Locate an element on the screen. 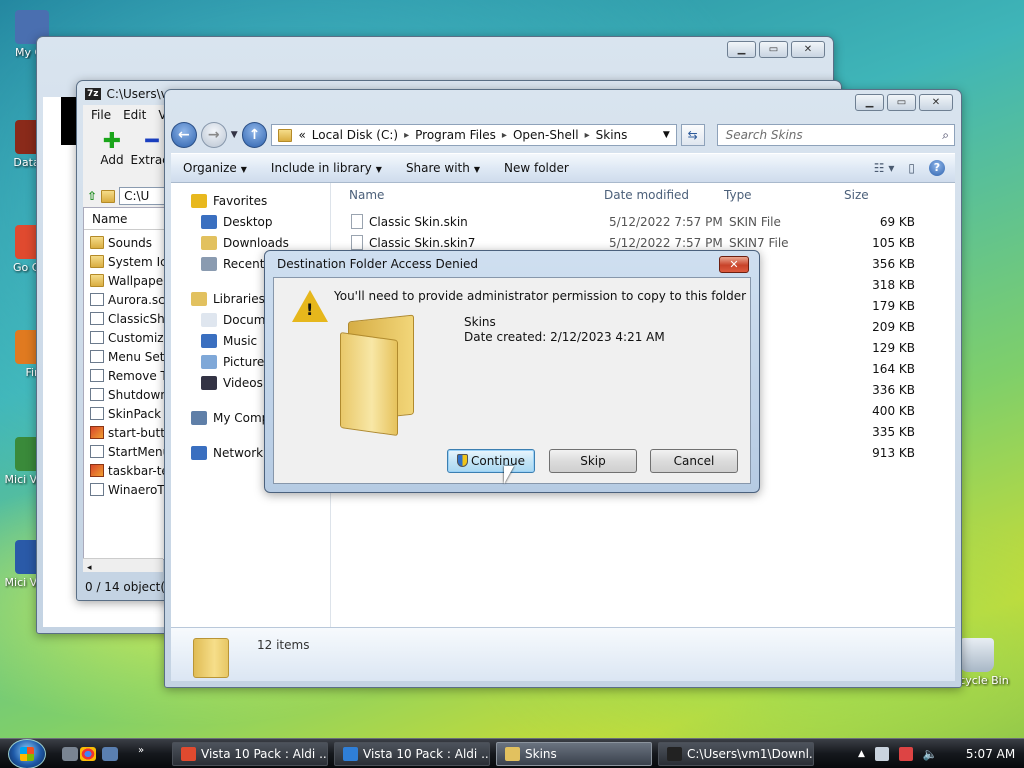 This screenshot has width=1024, height=768. nav-item-label: Favorites is located at coordinates (240, 200).